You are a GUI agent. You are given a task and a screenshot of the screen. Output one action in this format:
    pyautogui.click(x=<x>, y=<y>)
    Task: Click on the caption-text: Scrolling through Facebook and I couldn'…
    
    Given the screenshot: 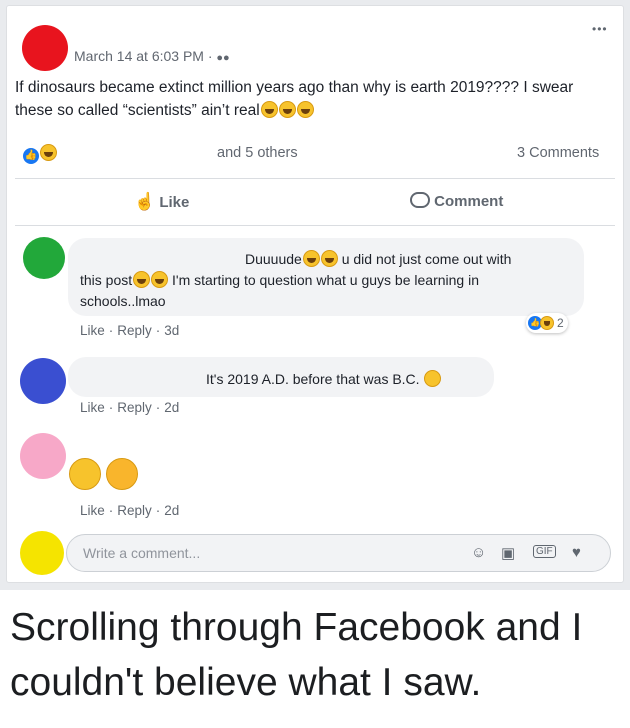 What is the action you would take?
    pyautogui.click(x=296, y=655)
    